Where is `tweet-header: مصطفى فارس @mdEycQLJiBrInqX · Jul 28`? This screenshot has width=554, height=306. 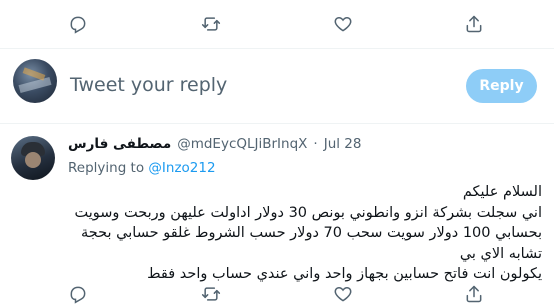
tweet-header: مصطفى فارس @mdEycQLJiBrInqX · Jul 28 is located at coordinates (214, 144).